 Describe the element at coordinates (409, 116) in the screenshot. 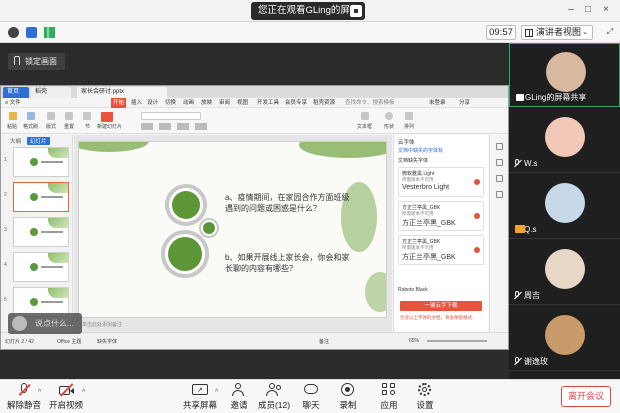

I see `arrange-icon` at that location.